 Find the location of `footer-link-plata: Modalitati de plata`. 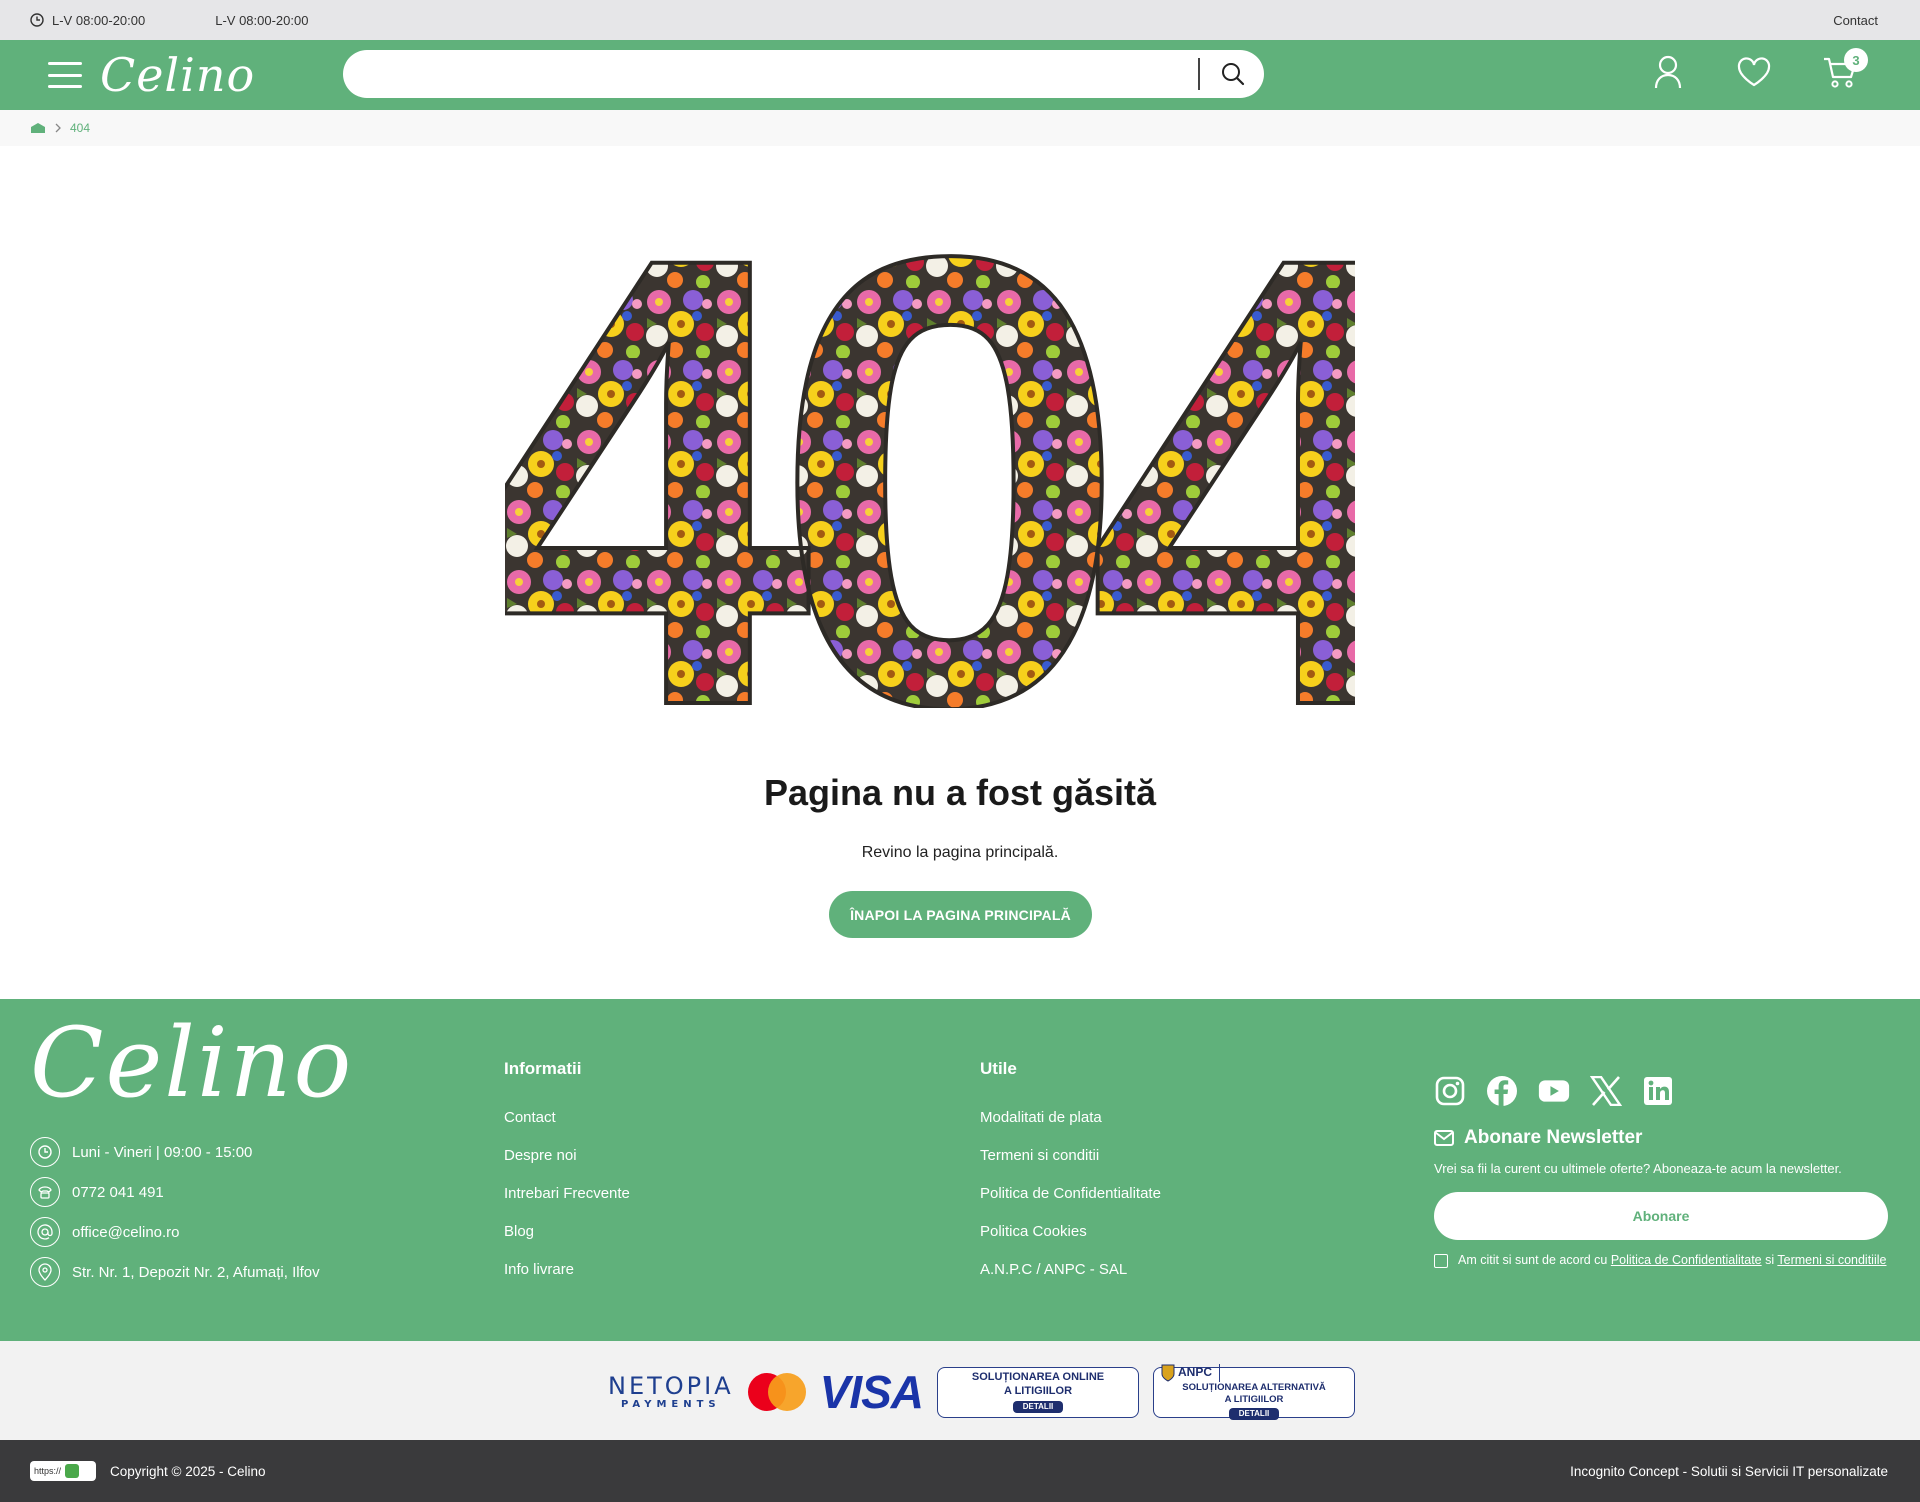

footer-link-plata: Modalitati de plata is located at coordinates (1041, 1117).